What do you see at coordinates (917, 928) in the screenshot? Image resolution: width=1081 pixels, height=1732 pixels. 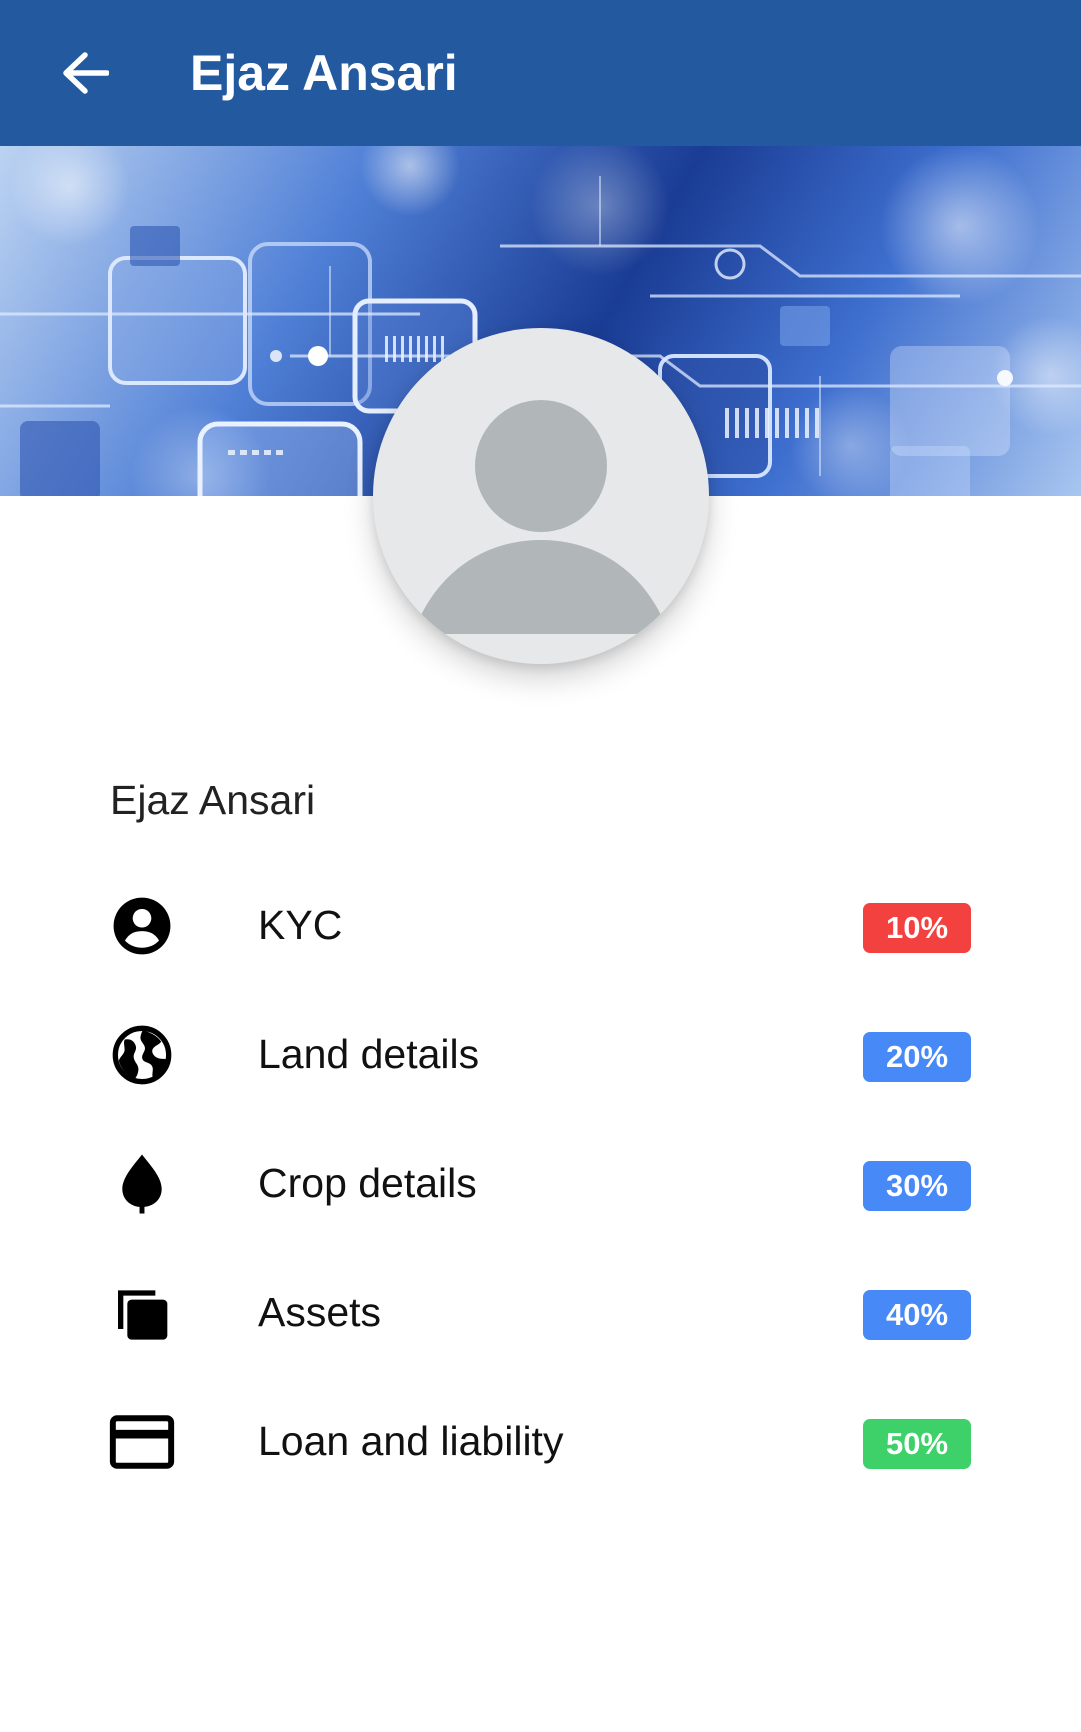 I see `progress-badge: 10%` at bounding box center [917, 928].